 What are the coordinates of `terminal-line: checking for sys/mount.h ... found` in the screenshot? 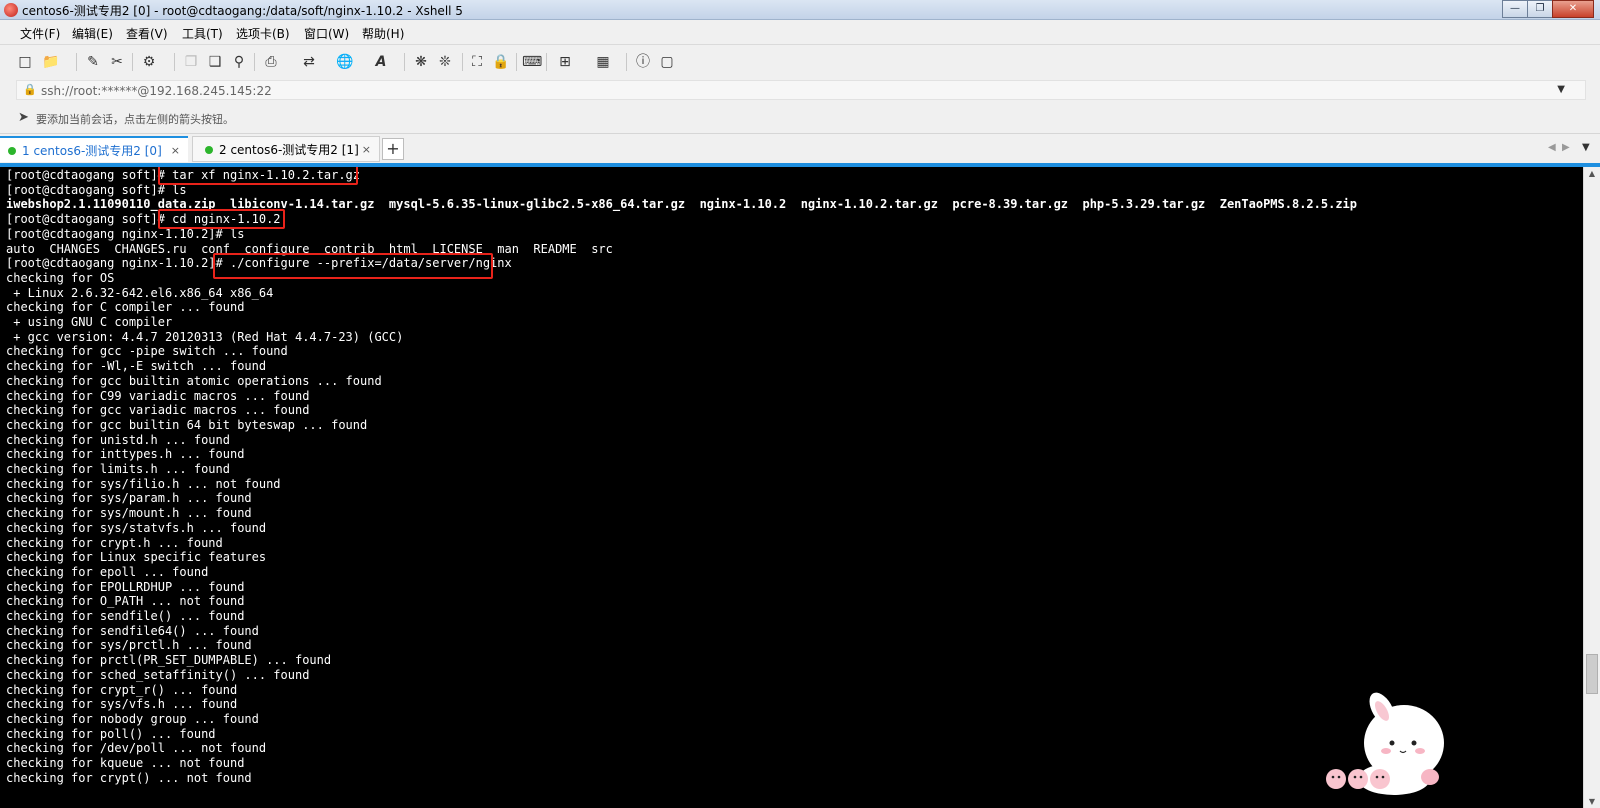 It's located at (129, 513).